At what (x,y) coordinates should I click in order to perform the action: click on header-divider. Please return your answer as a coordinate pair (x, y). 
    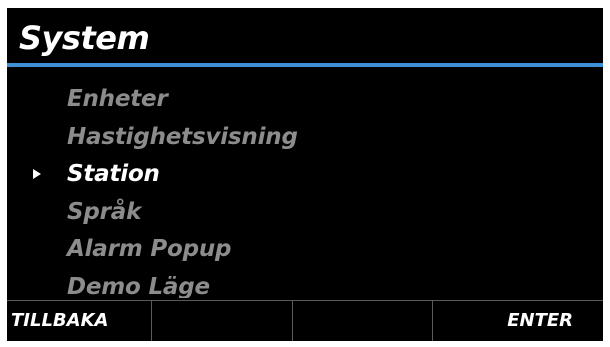
    Looking at the image, I should click on (305, 65).